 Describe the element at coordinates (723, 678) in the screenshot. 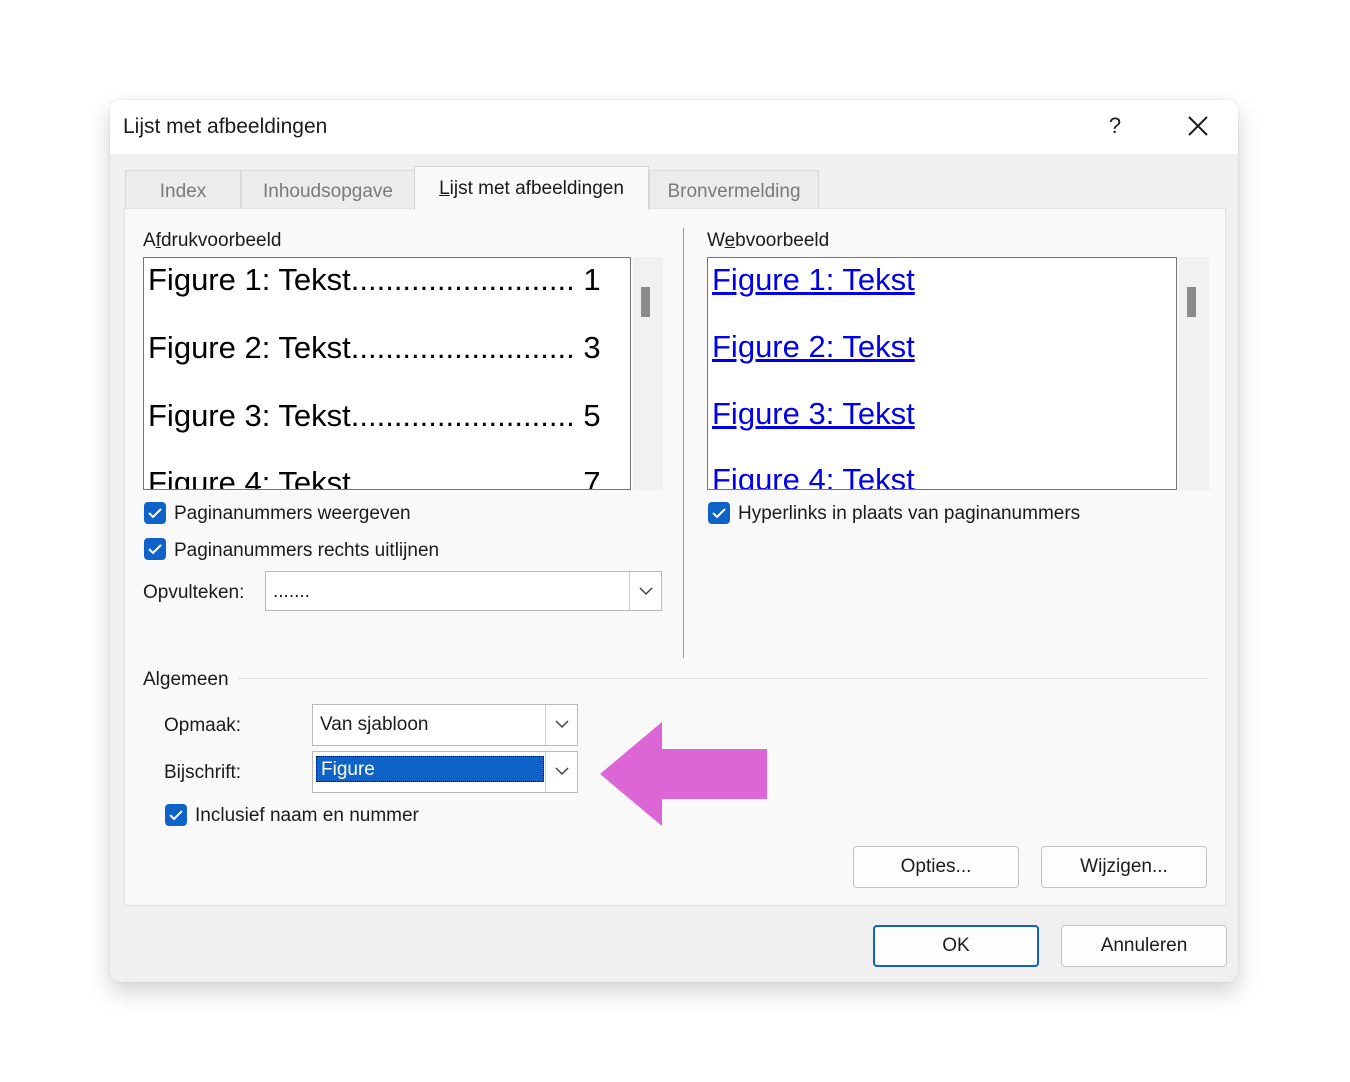

I see `group-divider` at that location.